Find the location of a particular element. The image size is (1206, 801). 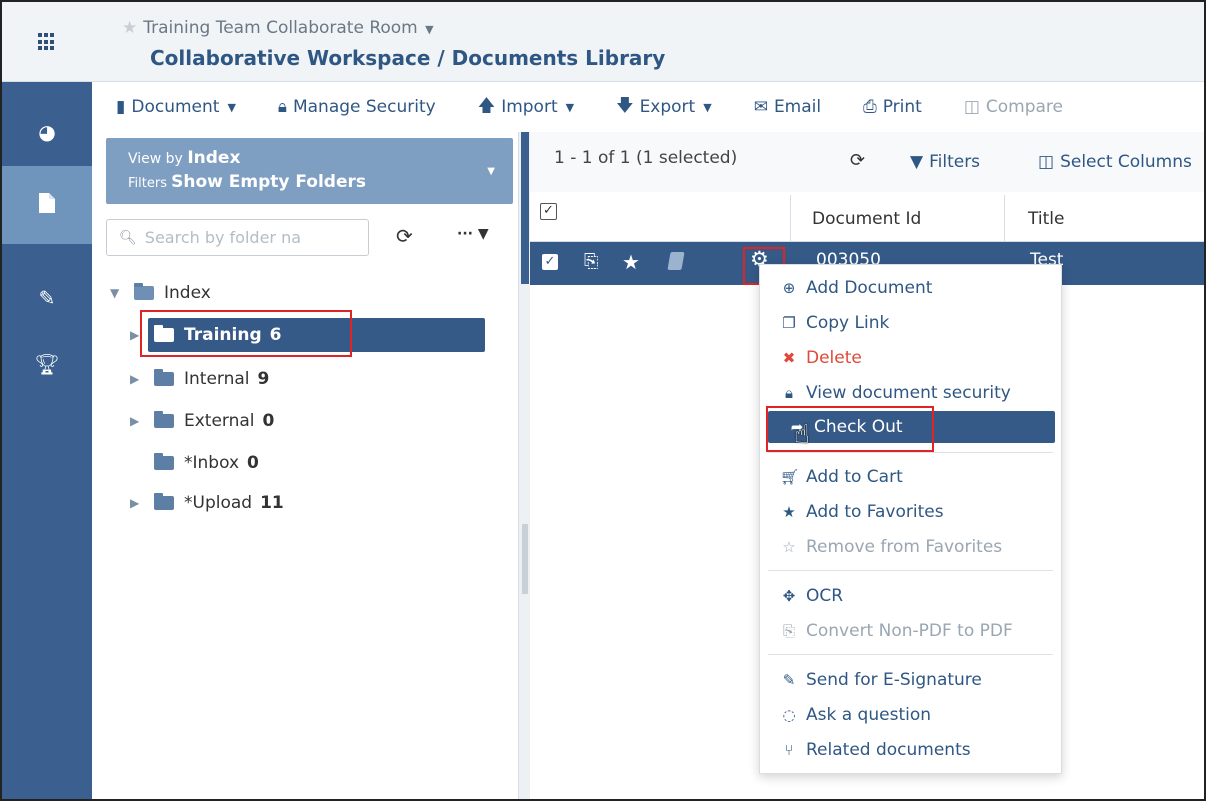

menu-add-to-cart: 🛒︎ Add to Cart is located at coordinates (910, 477).